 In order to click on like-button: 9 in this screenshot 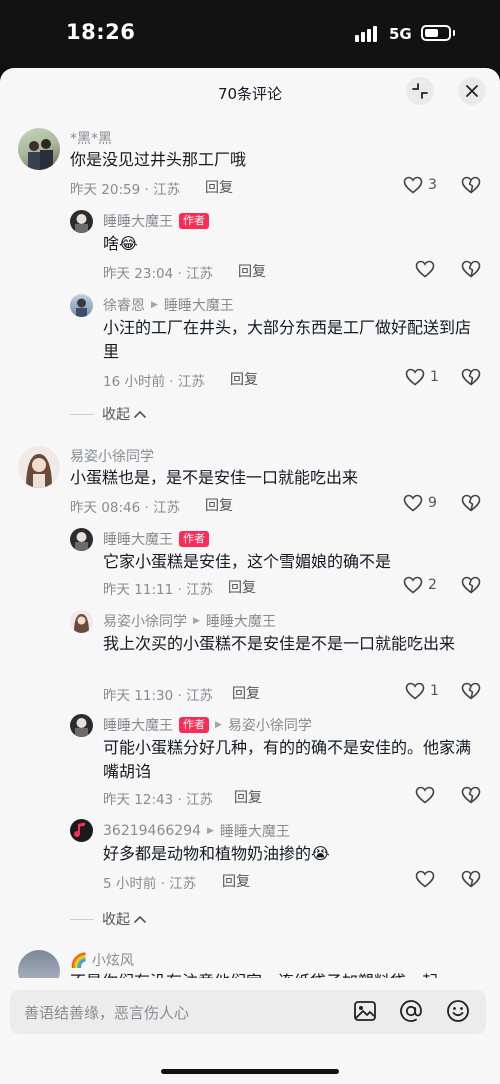, I will do `click(420, 503)`.